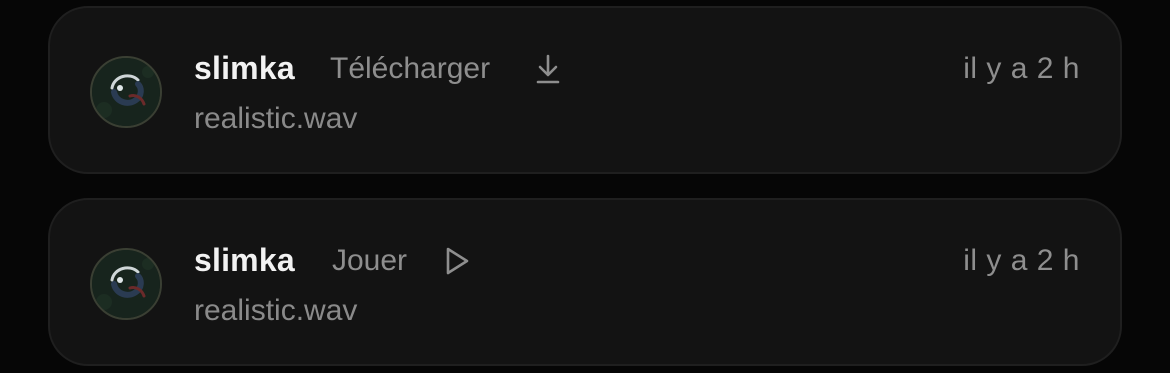  I want to click on play-action-label: Jouer, so click(369, 261).